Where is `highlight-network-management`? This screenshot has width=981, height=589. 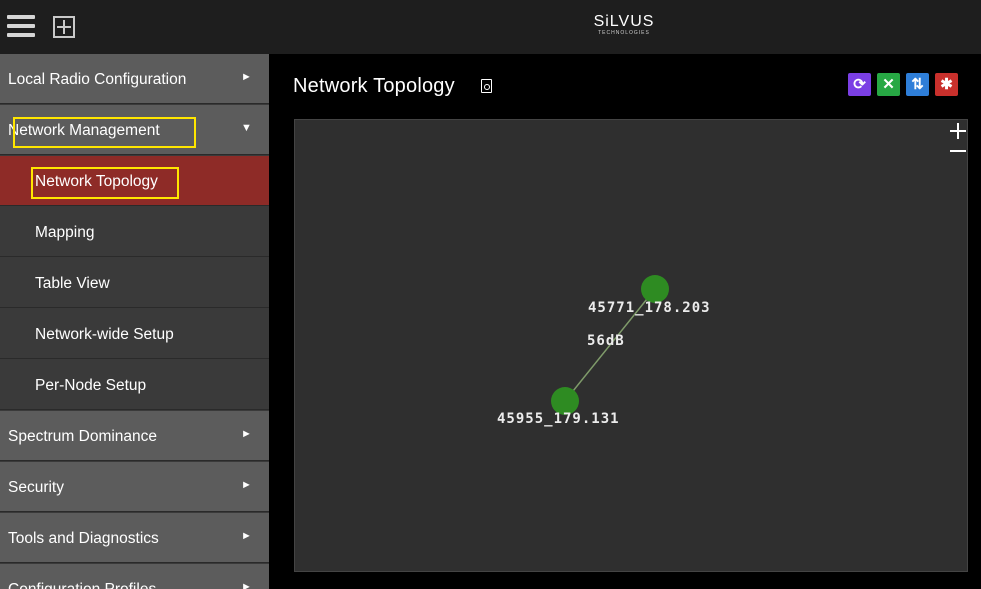 highlight-network-management is located at coordinates (104, 132).